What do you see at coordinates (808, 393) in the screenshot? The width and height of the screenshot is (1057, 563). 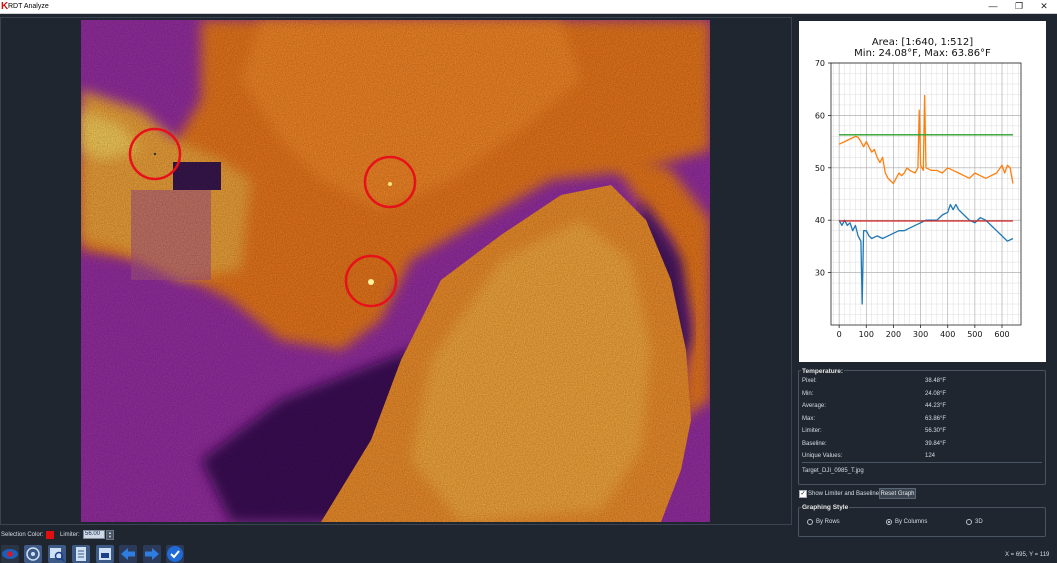 I see `stat-label: Min:` at bounding box center [808, 393].